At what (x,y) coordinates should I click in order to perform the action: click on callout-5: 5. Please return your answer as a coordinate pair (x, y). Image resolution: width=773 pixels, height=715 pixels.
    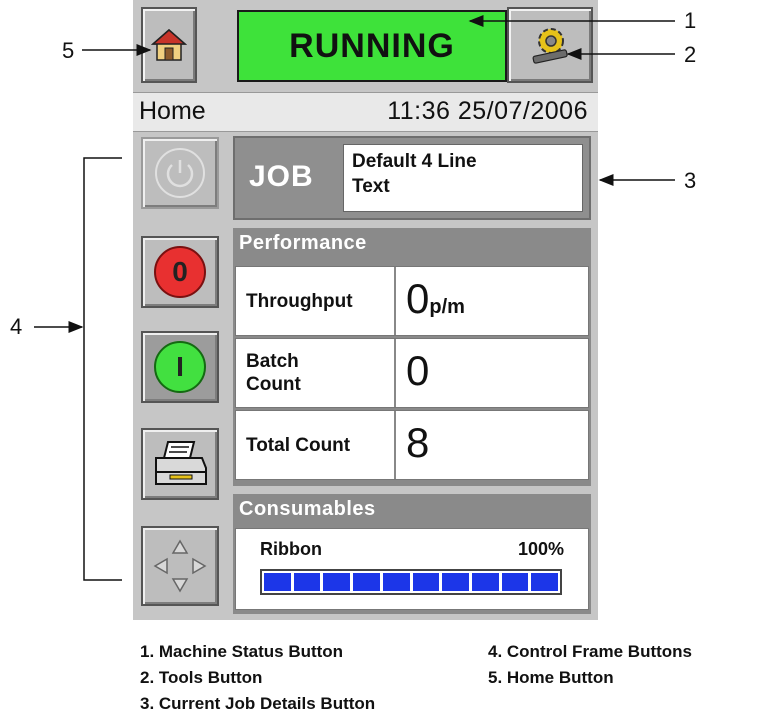
    Looking at the image, I should click on (68, 50).